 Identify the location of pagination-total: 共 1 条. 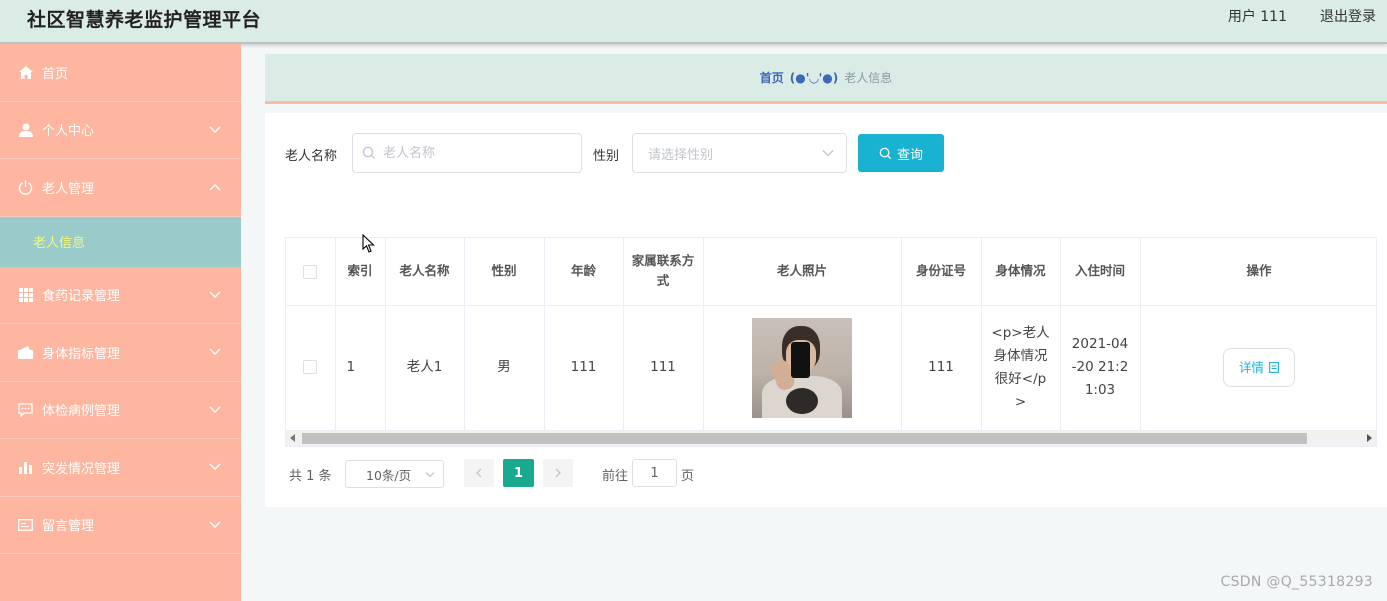
(310, 476).